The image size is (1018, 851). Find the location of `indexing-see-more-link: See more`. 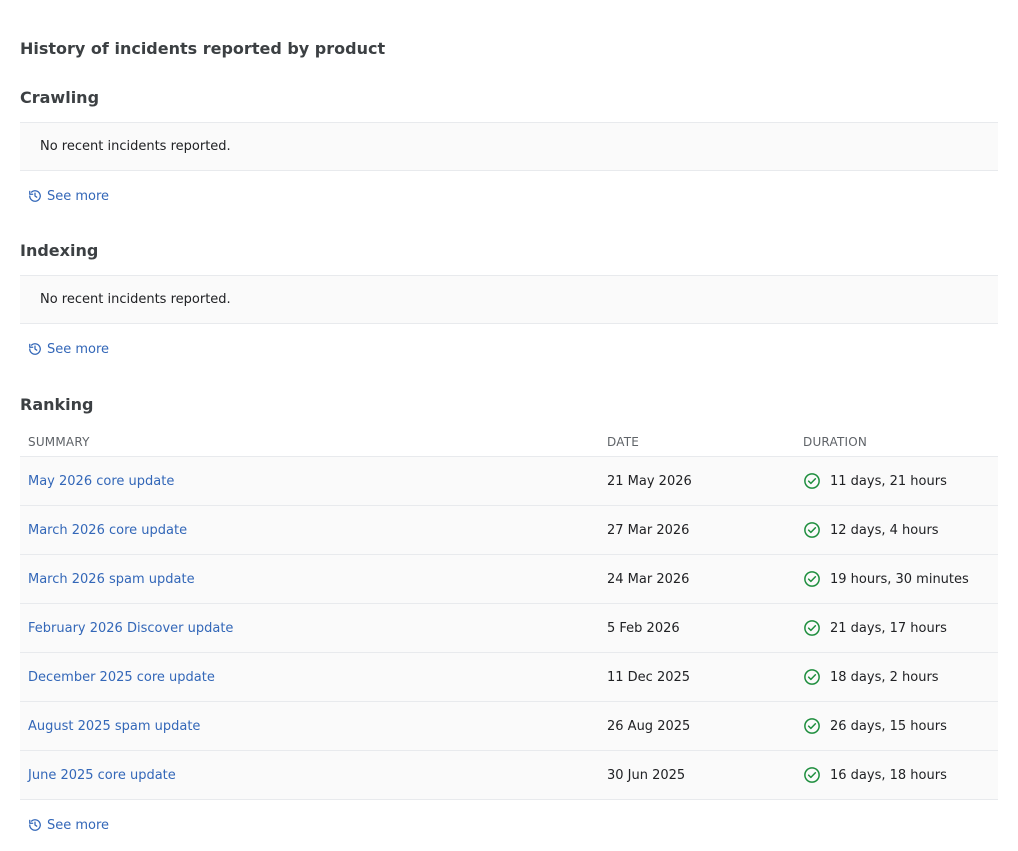

indexing-see-more-link: See more is located at coordinates (68, 349).